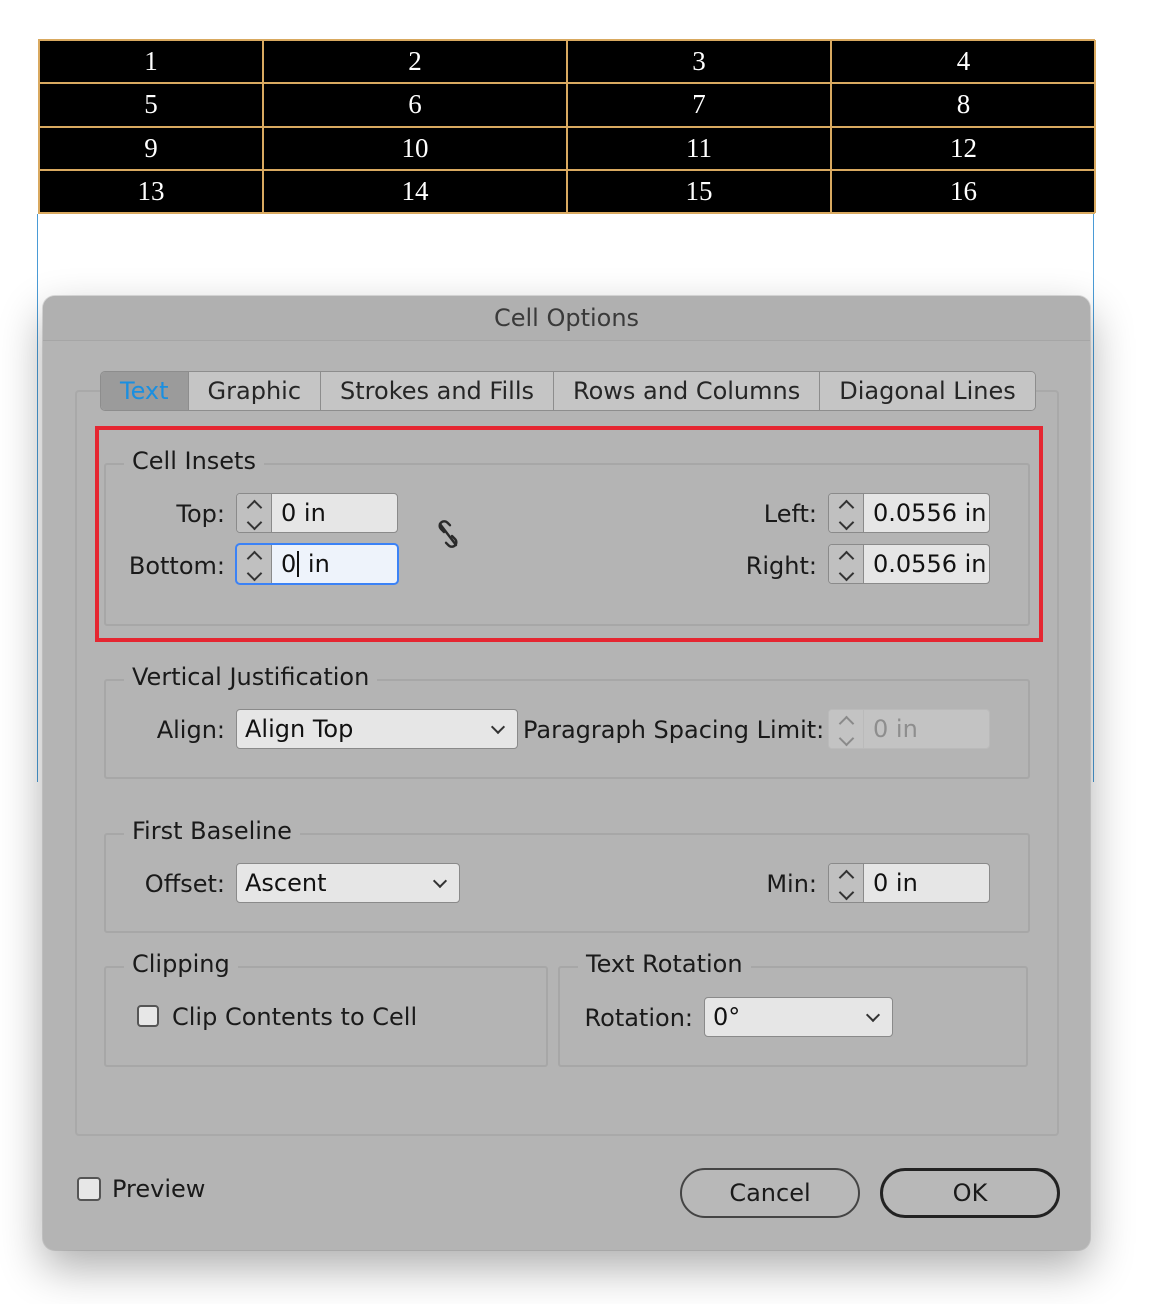 The image size is (1150, 1304). Describe the element at coordinates (569, 534) in the screenshot. I see `cell-insets-highlight` at that location.